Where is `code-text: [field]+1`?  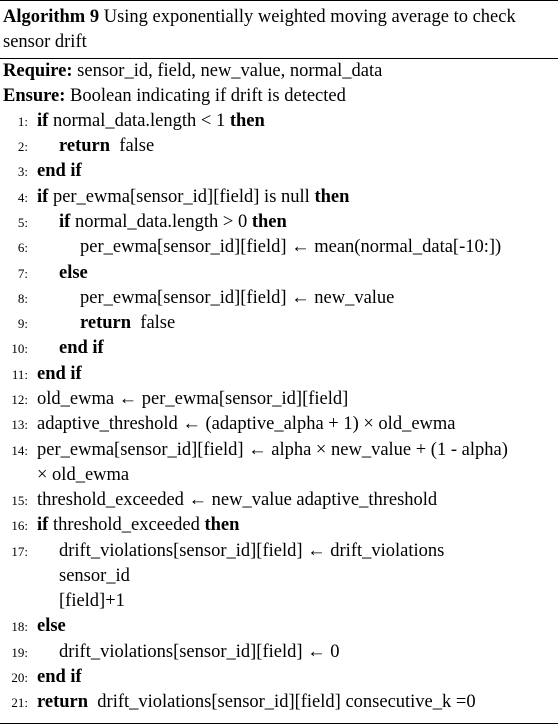 code-text: [field]+1 is located at coordinates (92, 601).